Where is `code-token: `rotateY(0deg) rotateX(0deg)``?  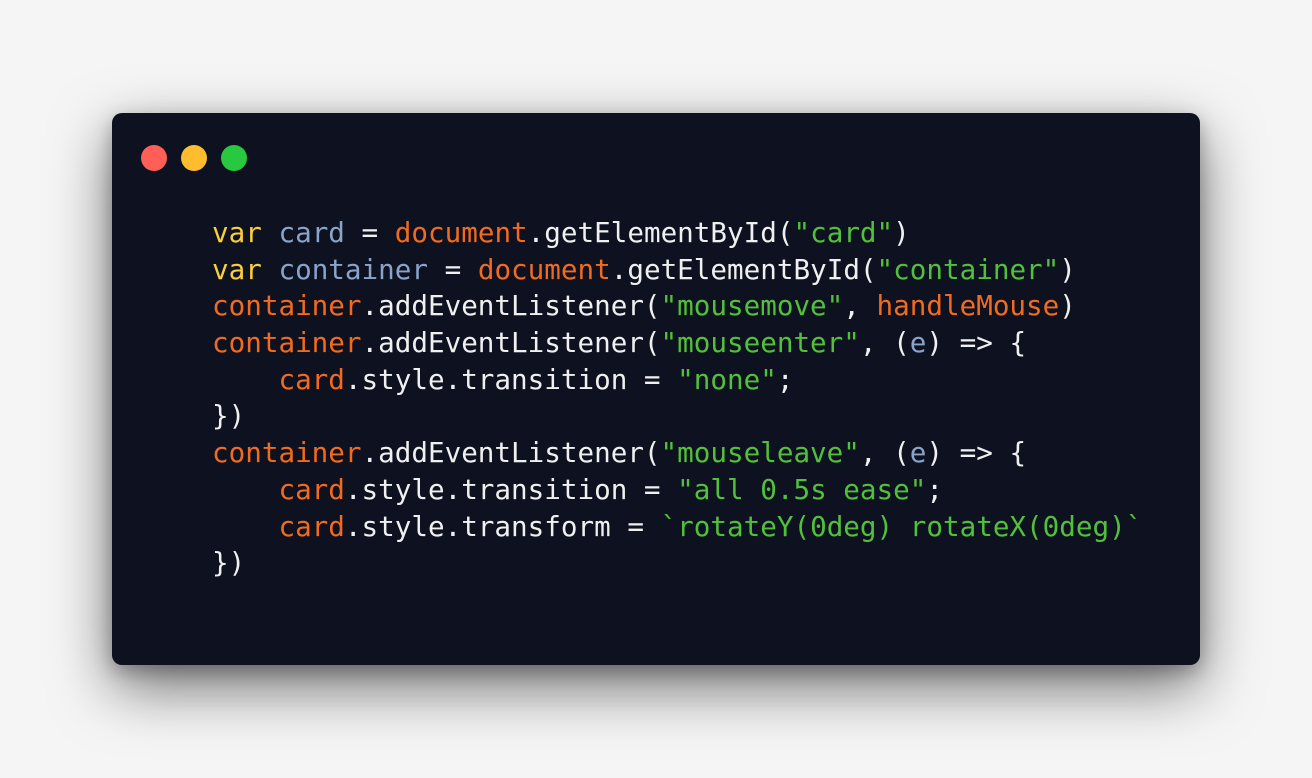 code-token: `rotateY(0deg) rotateX(0deg)` is located at coordinates (901, 526).